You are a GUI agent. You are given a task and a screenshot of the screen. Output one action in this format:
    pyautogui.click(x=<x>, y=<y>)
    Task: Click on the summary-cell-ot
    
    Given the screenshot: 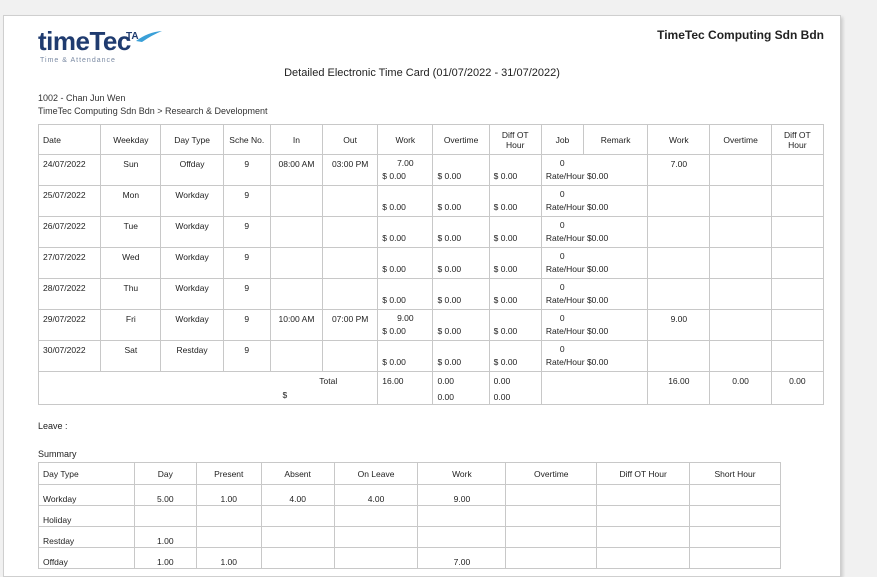 What is the action you would take?
    pyautogui.click(x=551, y=537)
    